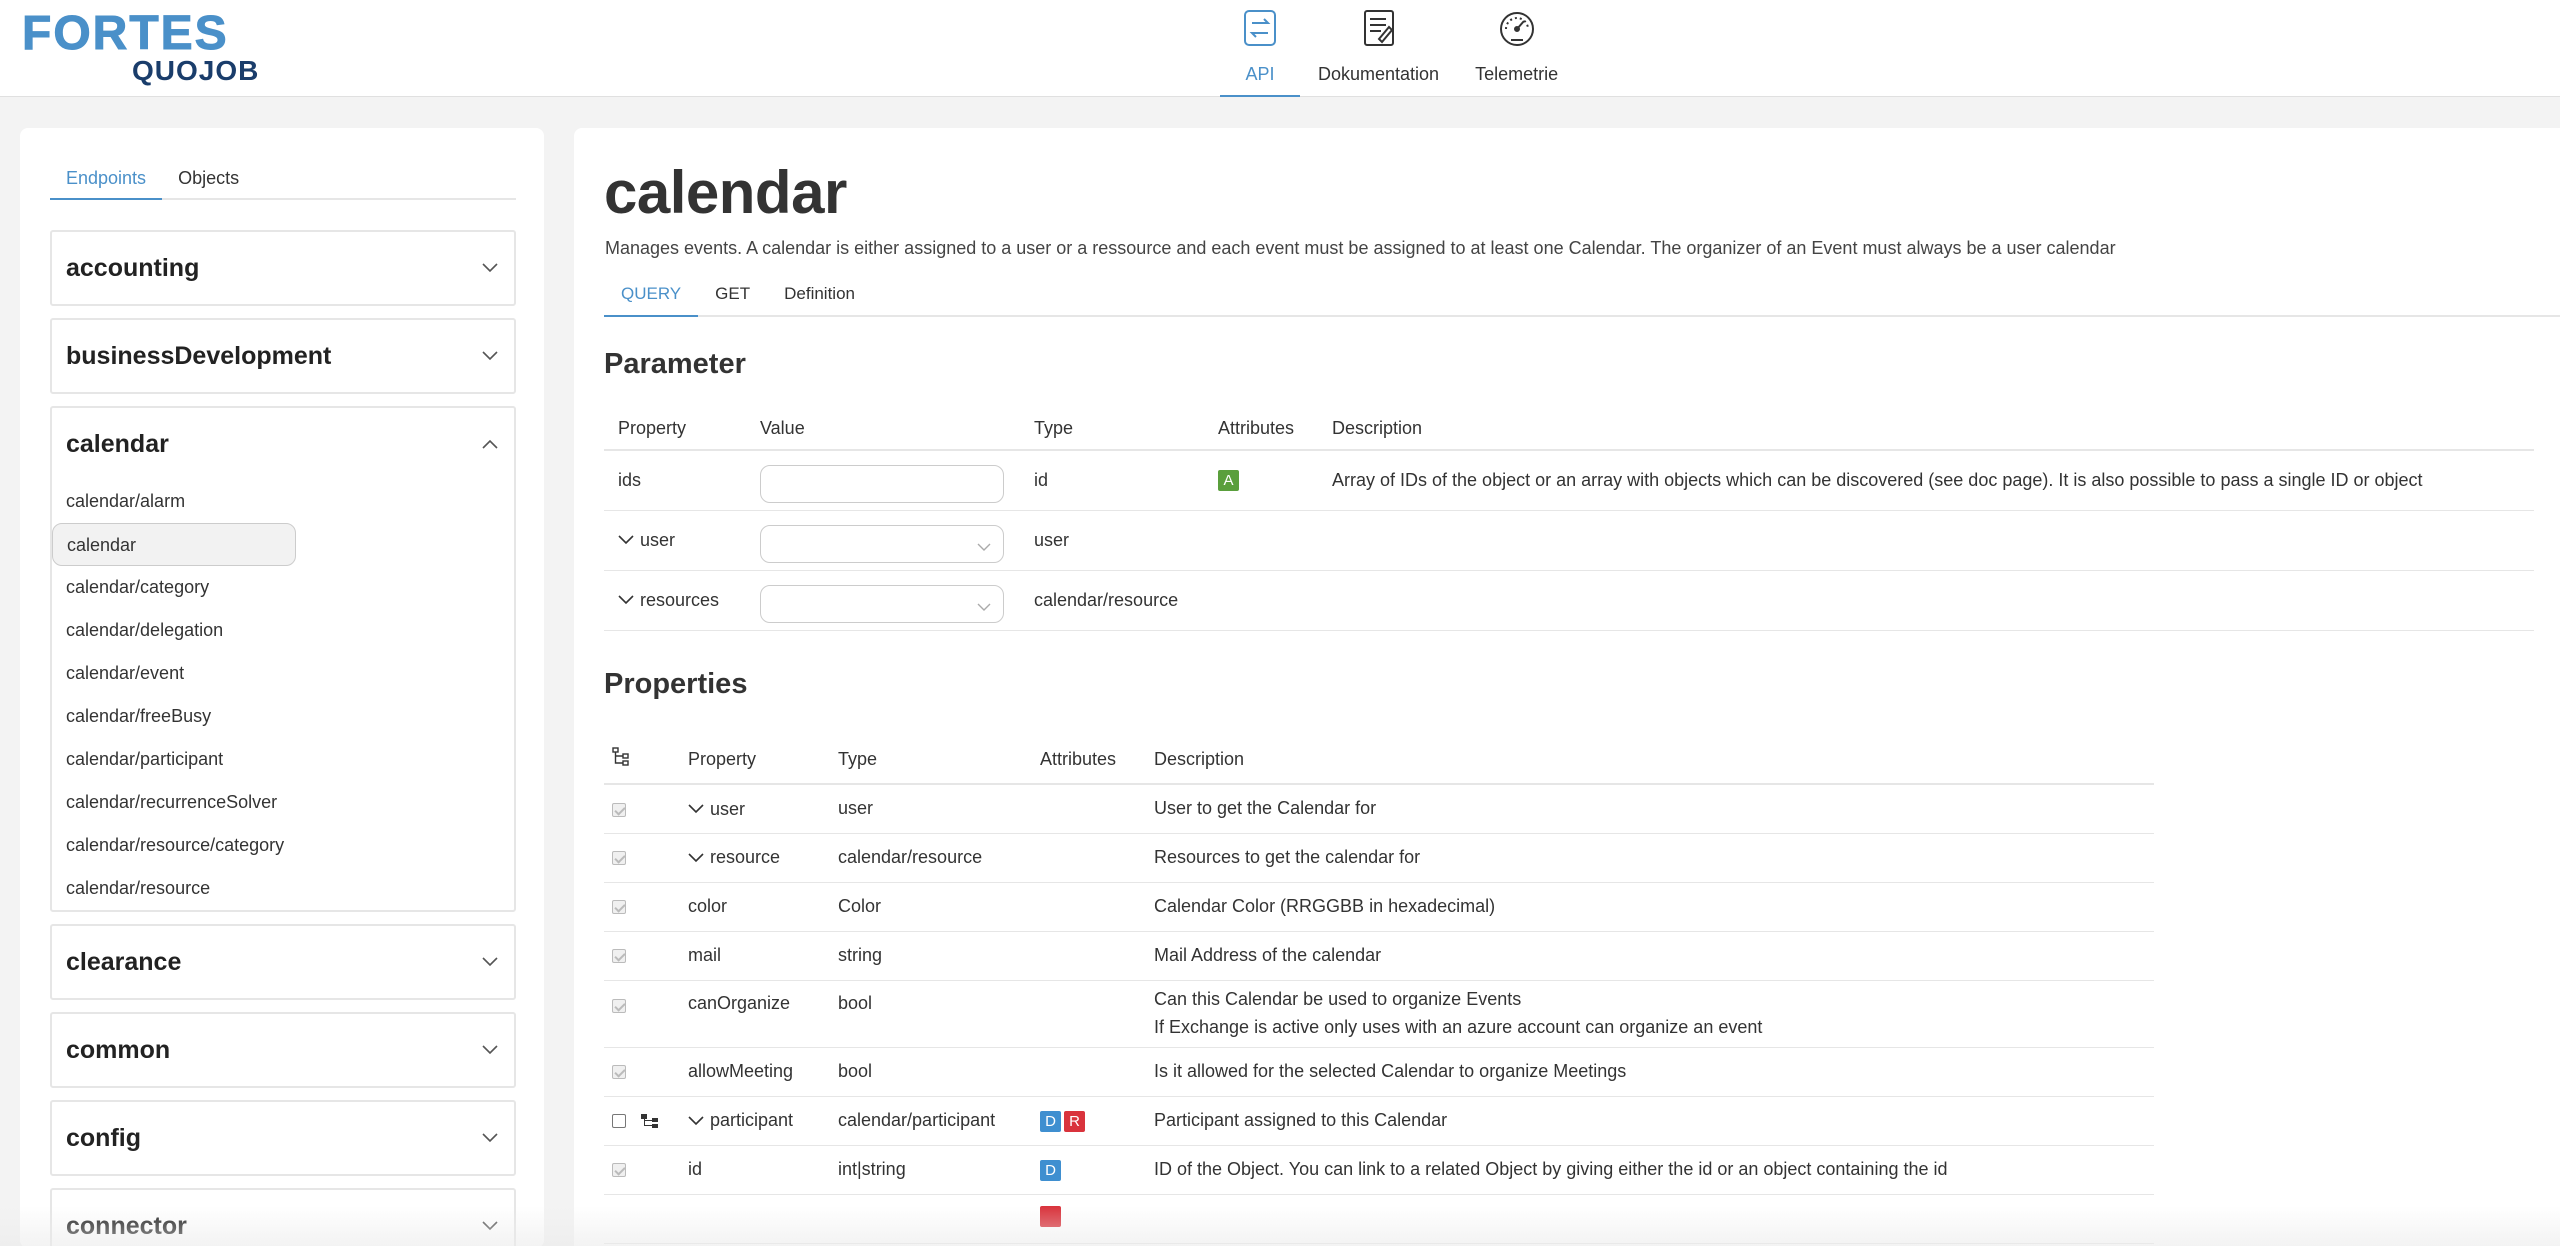 The height and width of the screenshot is (1246, 2560). I want to click on param-property-cell: resources, so click(675, 600).